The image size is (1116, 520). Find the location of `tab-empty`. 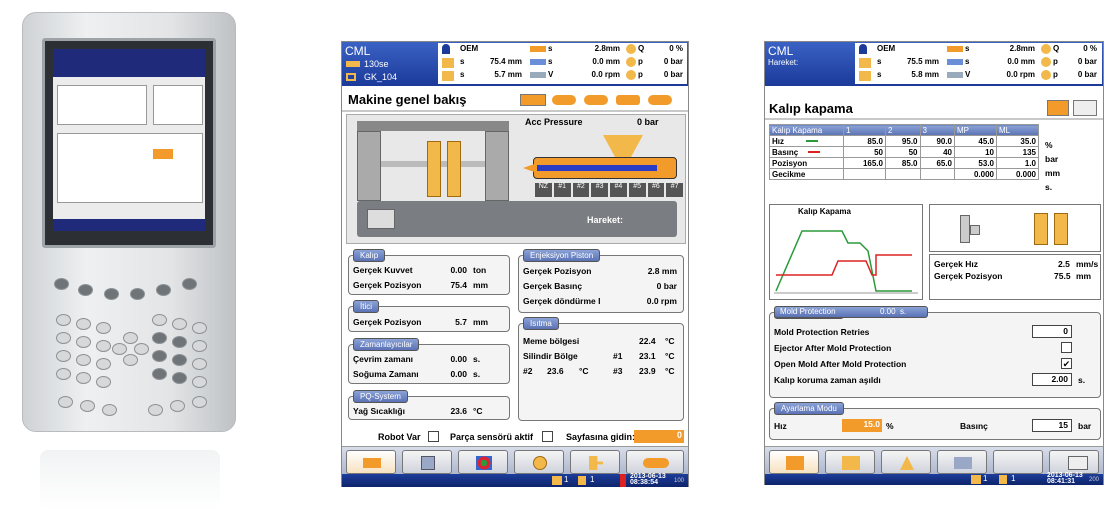

tab-empty is located at coordinates (1018, 462).